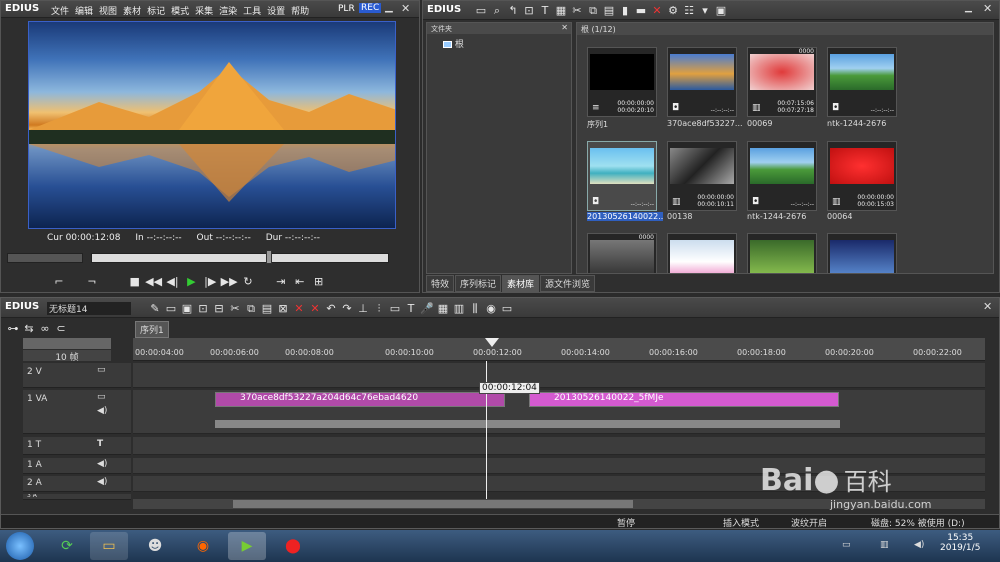 The width and height of the screenshot is (1000, 562). What do you see at coordinates (370, 8) in the screenshot?
I see `rec-button: REC` at bounding box center [370, 8].